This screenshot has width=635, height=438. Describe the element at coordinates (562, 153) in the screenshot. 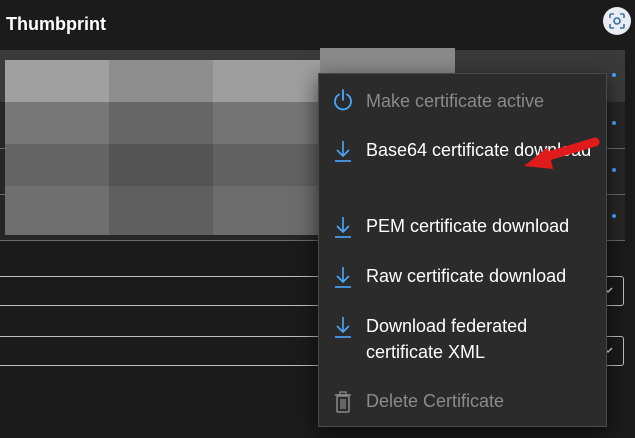

I see `red-arrow-annotation-icon` at that location.